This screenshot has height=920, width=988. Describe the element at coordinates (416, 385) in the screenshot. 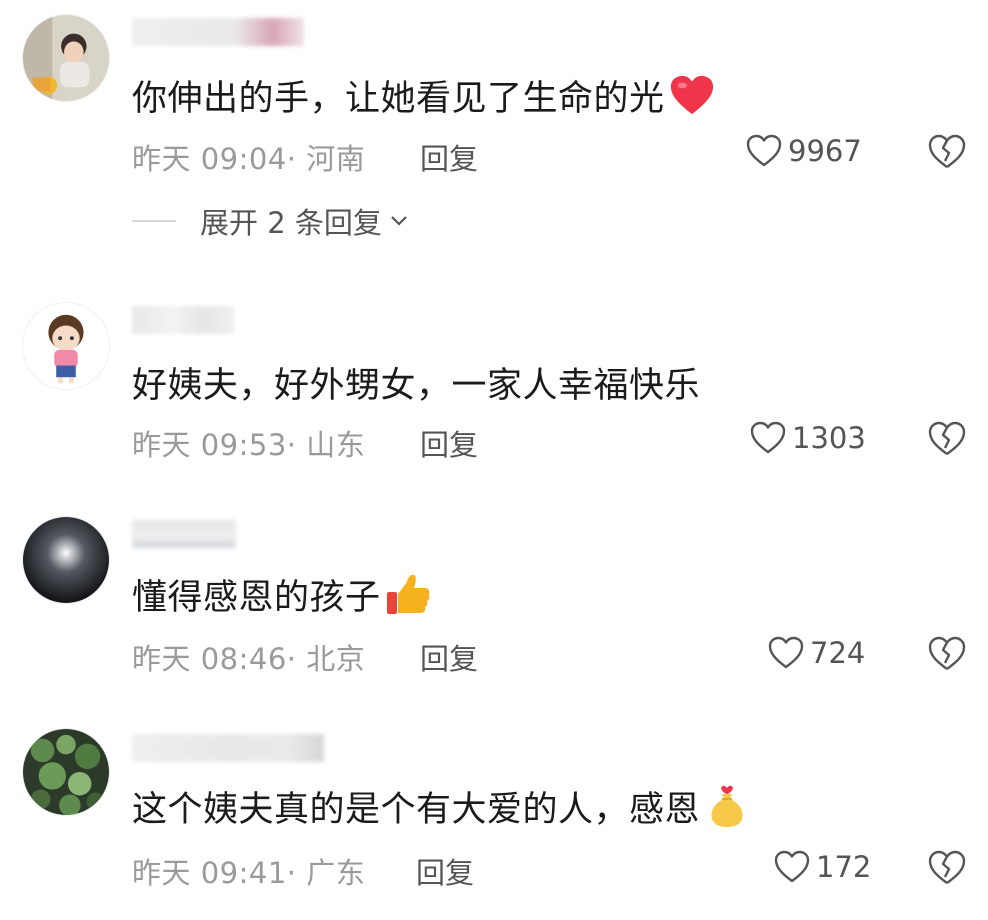

I see `comment-text-content: 好姨夫，好外甥女，一家人幸福快乐` at that location.